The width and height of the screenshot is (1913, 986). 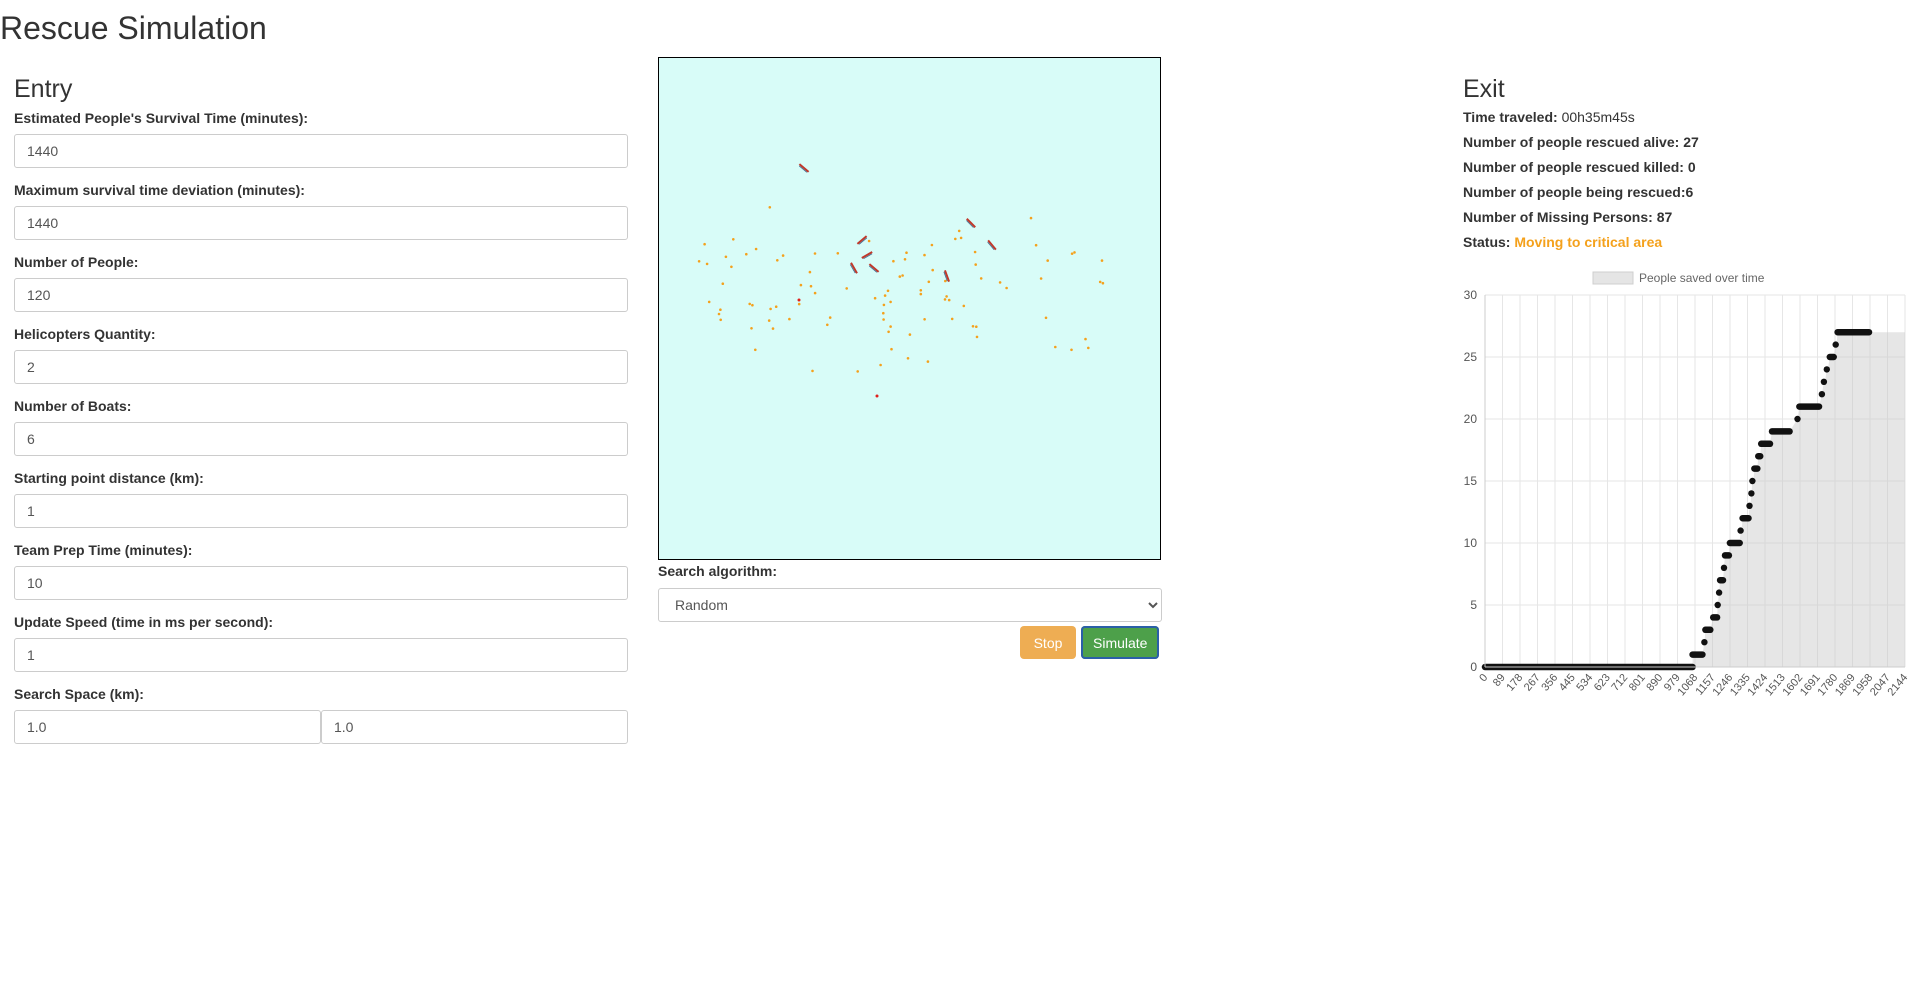 What do you see at coordinates (1691, 142) in the screenshot?
I see `rescued-alive-value: 27` at bounding box center [1691, 142].